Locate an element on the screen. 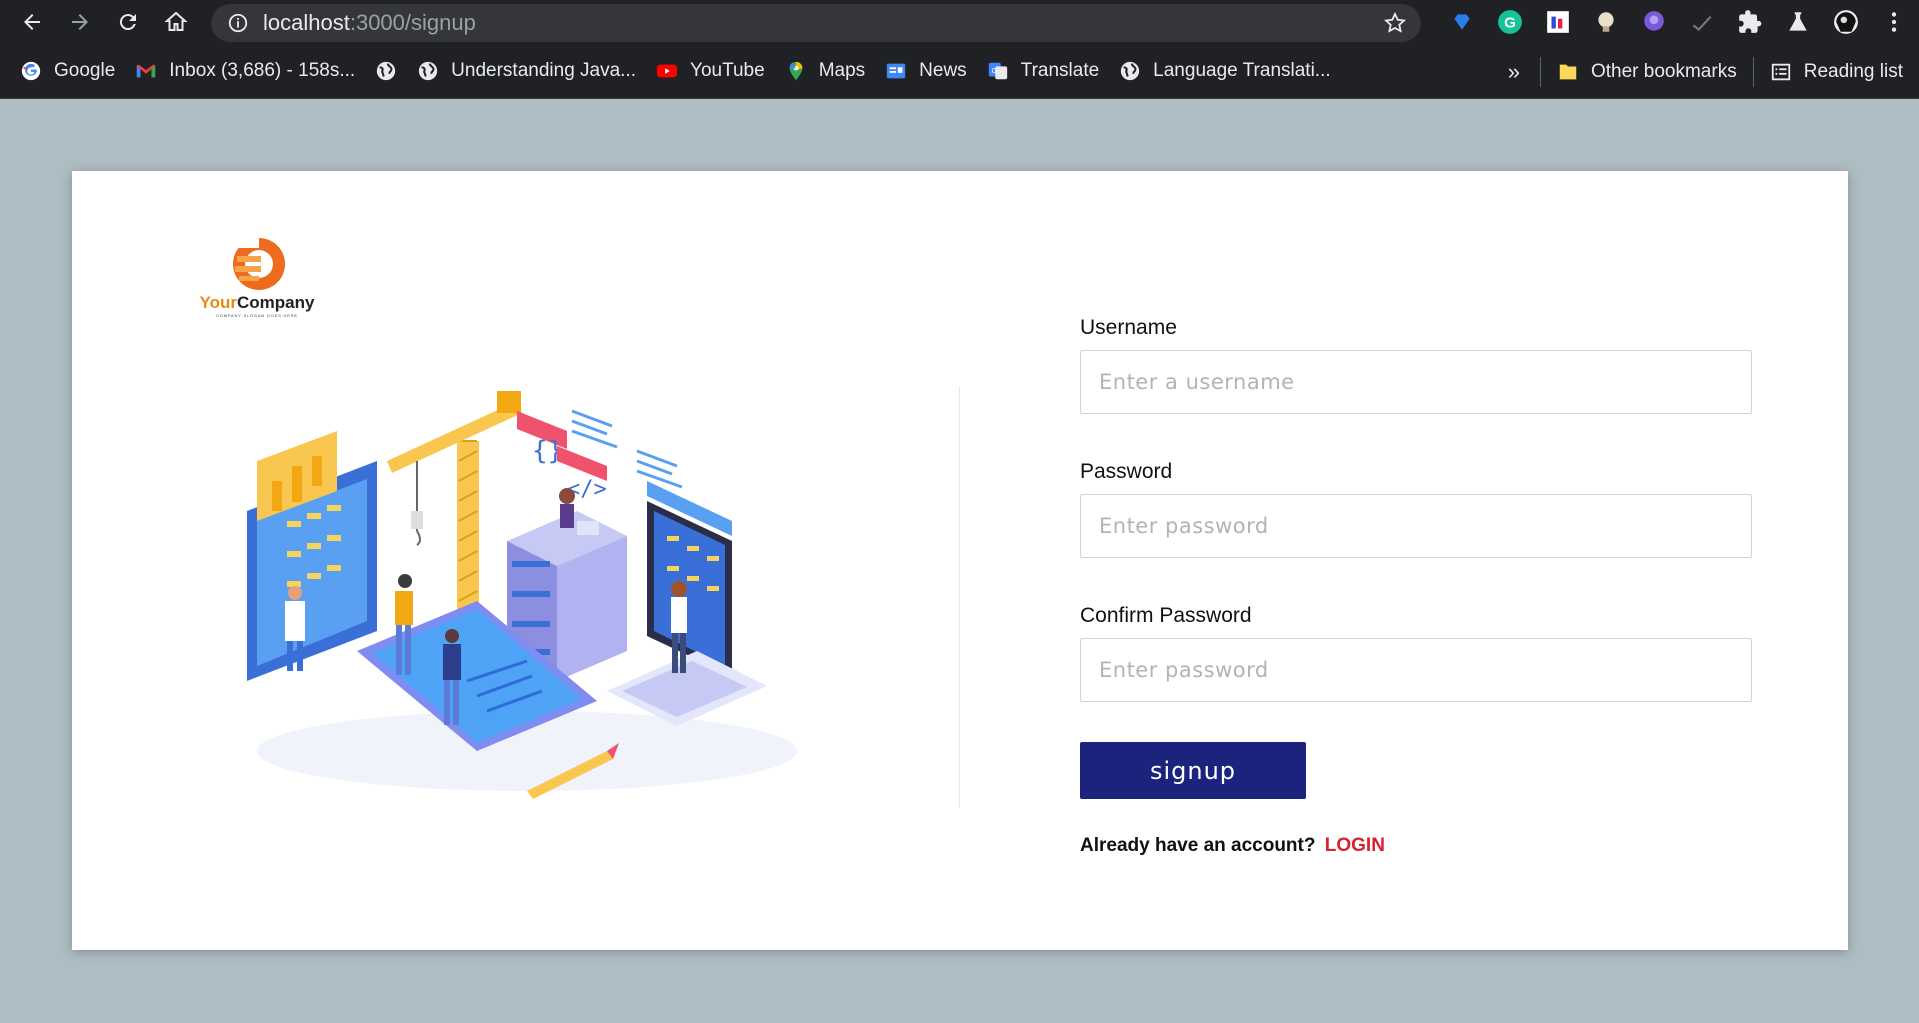 This screenshot has height=1023, width=1919. already-have-account-text: Already have an account? is located at coordinates (1198, 845).